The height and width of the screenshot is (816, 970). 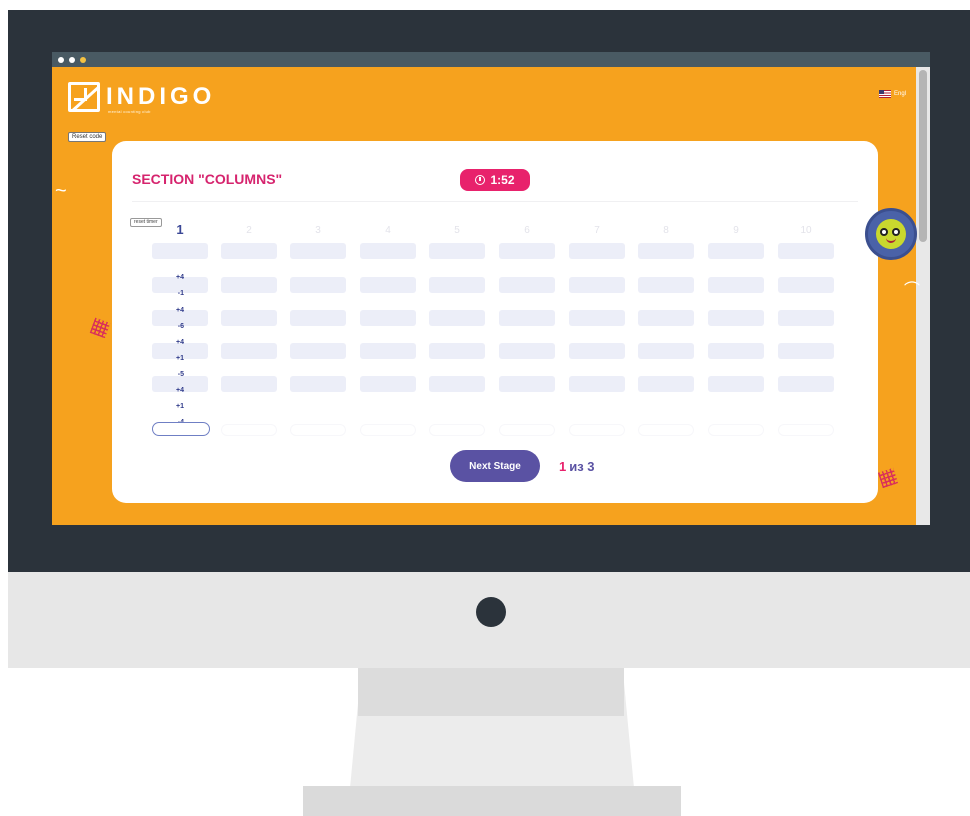 What do you see at coordinates (900, 94) in the screenshot?
I see `language-label: Engl` at bounding box center [900, 94].